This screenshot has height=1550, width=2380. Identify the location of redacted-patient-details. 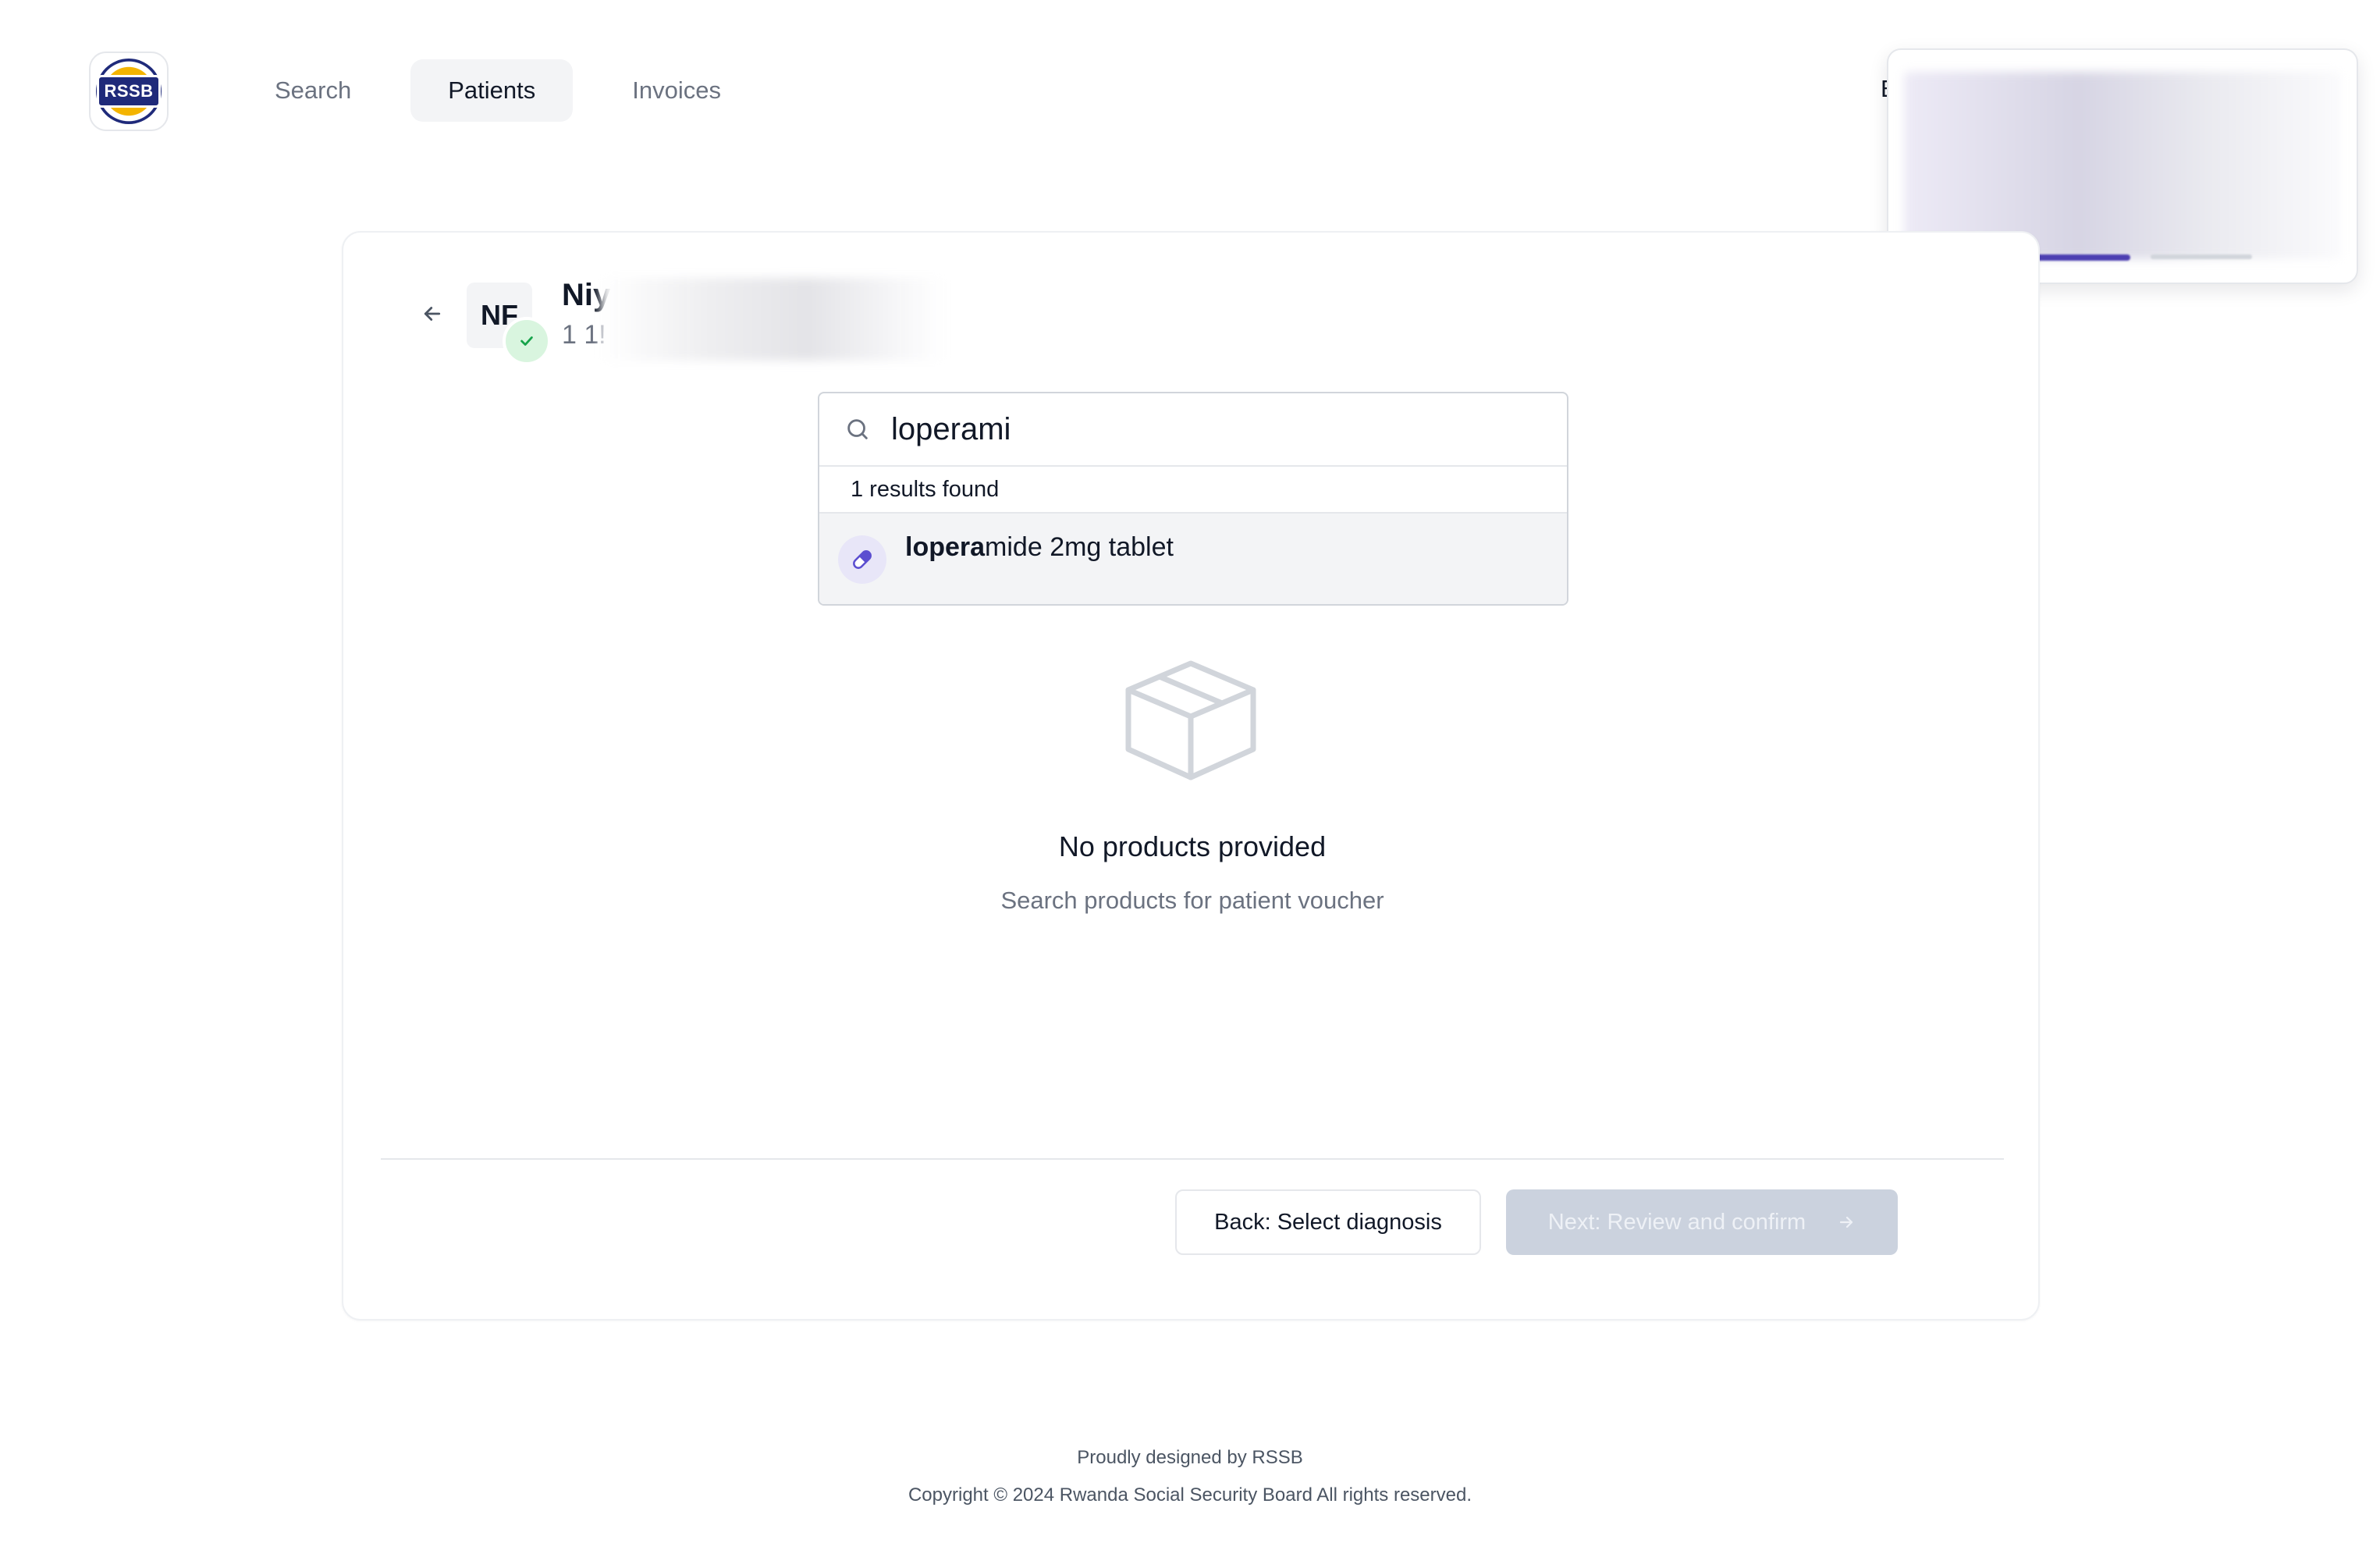
(772, 319).